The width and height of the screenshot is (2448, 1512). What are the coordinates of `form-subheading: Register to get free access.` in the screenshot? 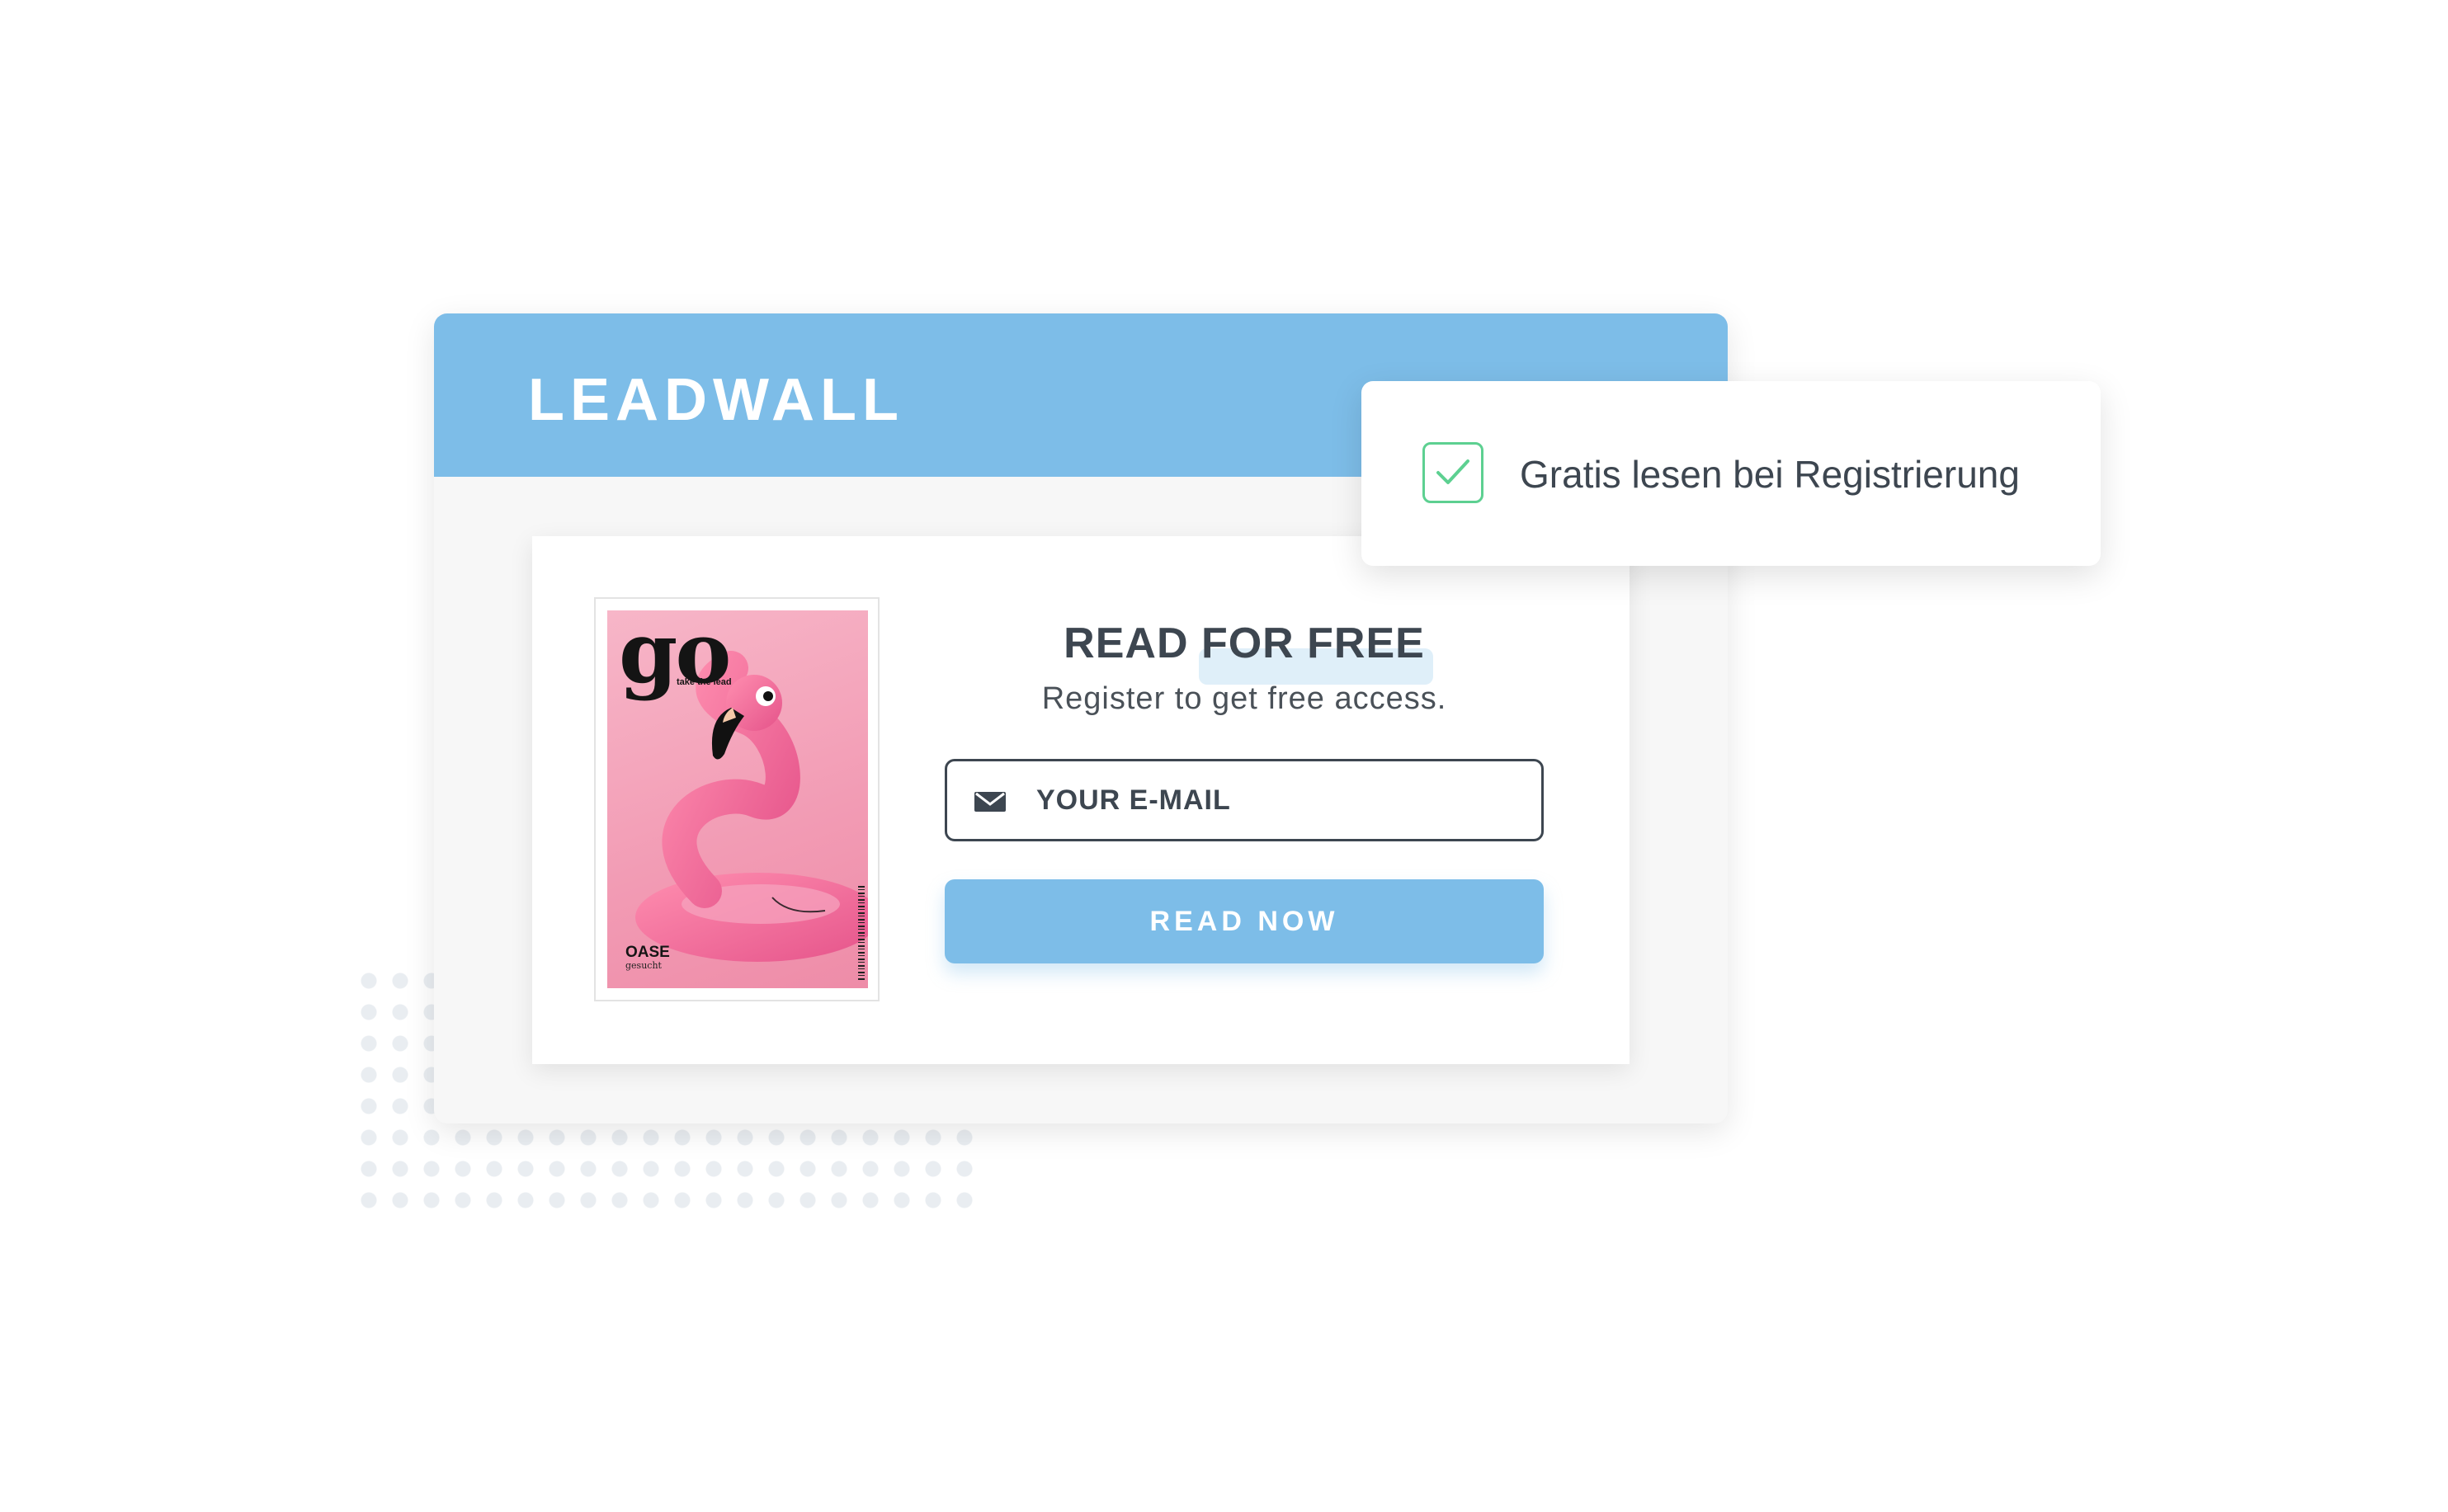 It's located at (1244, 698).